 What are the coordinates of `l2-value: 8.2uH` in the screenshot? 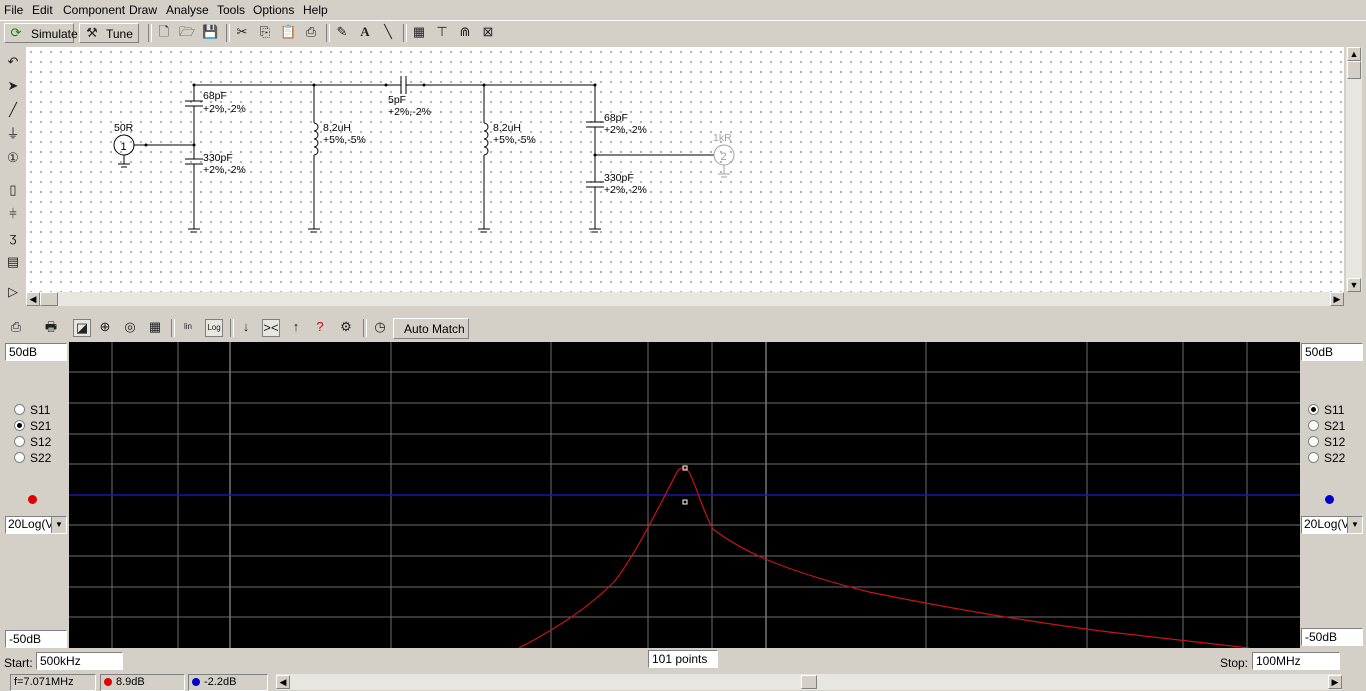 It's located at (507, 128).